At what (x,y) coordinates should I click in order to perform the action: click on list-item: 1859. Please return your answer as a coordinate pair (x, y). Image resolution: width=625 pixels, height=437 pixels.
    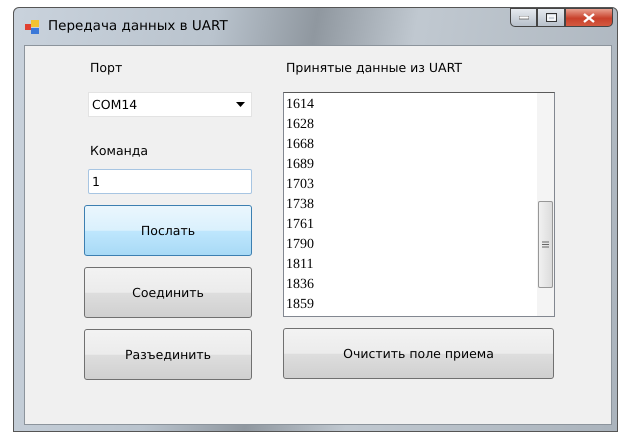
    Looking at the image, I should click on (300, 305).